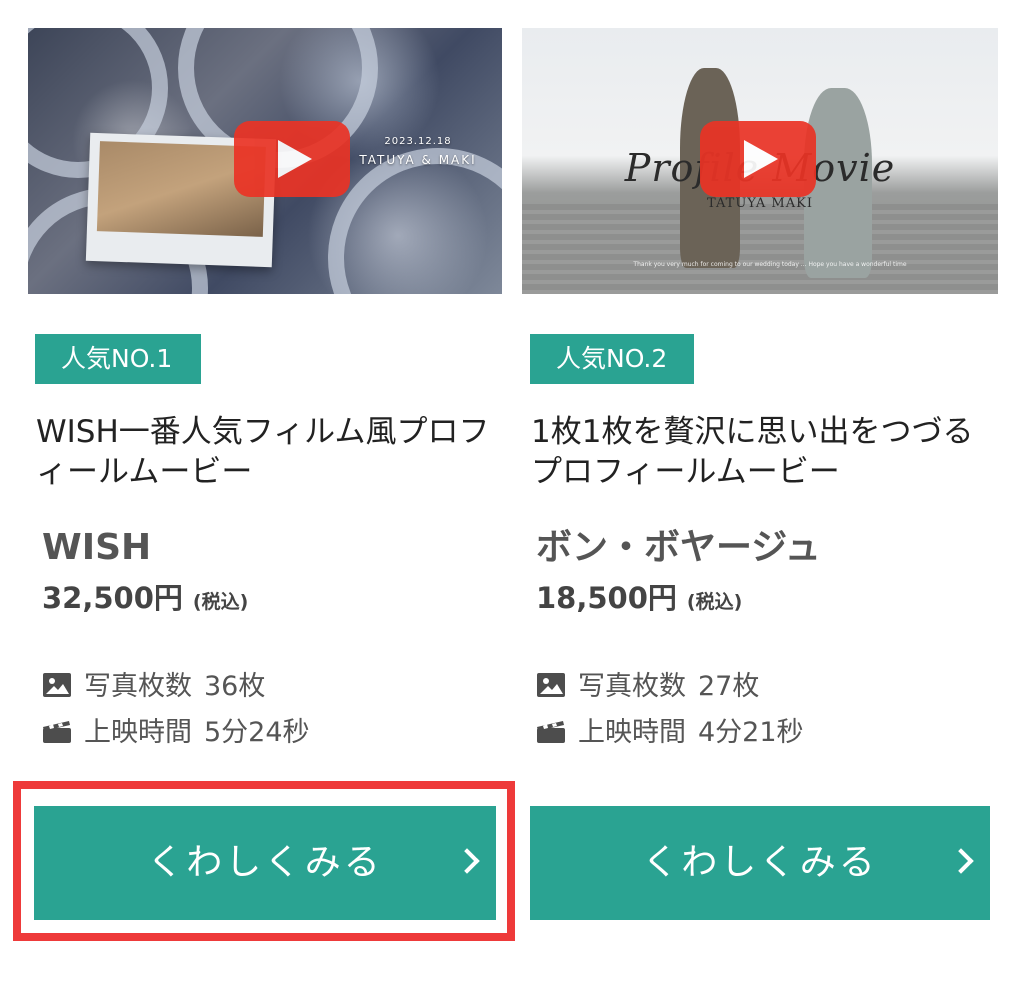  I want to click on photo-count: 写真枚数 27枚, so click(647, 687).